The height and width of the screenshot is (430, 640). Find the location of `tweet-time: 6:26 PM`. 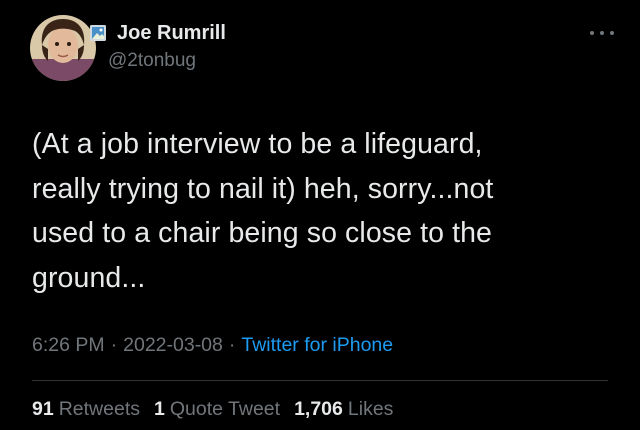

tweet-time: 6:26 PM is located at coordinates (68, 345).